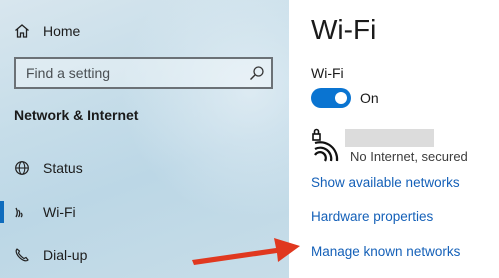 This screenshot has width=499, height=278. What do you see at coordinates (344, 29) in the screenshot?
I see `page-title: Wi-Fi` at bounding box center [344, 29].